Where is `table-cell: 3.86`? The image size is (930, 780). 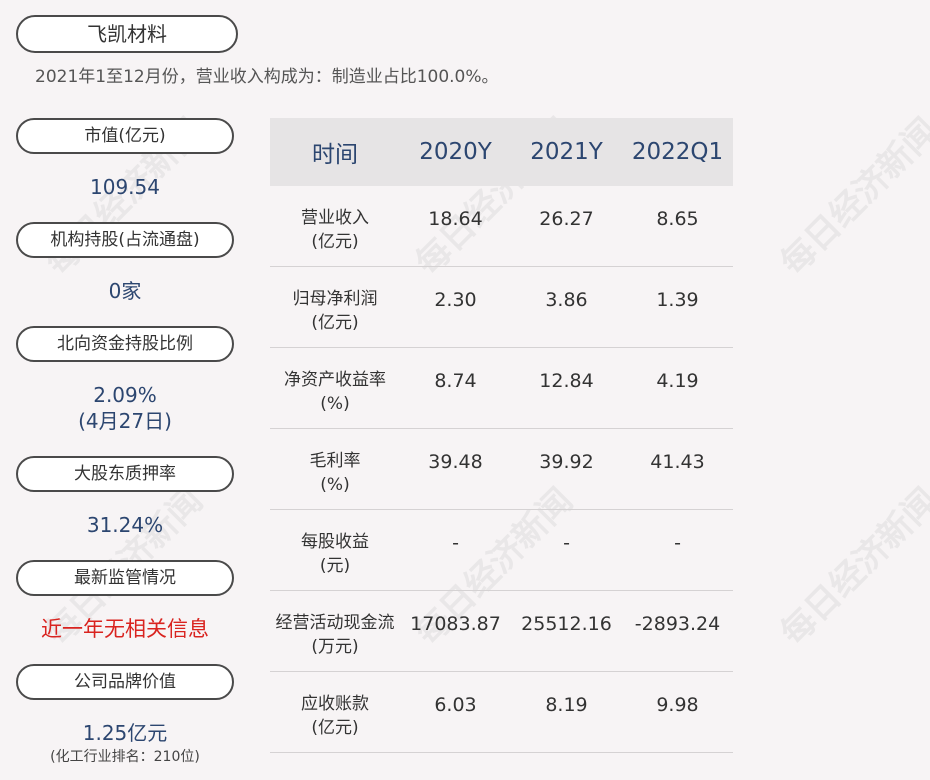 table-cell: 3.86 is located at coordinates (566, 300).